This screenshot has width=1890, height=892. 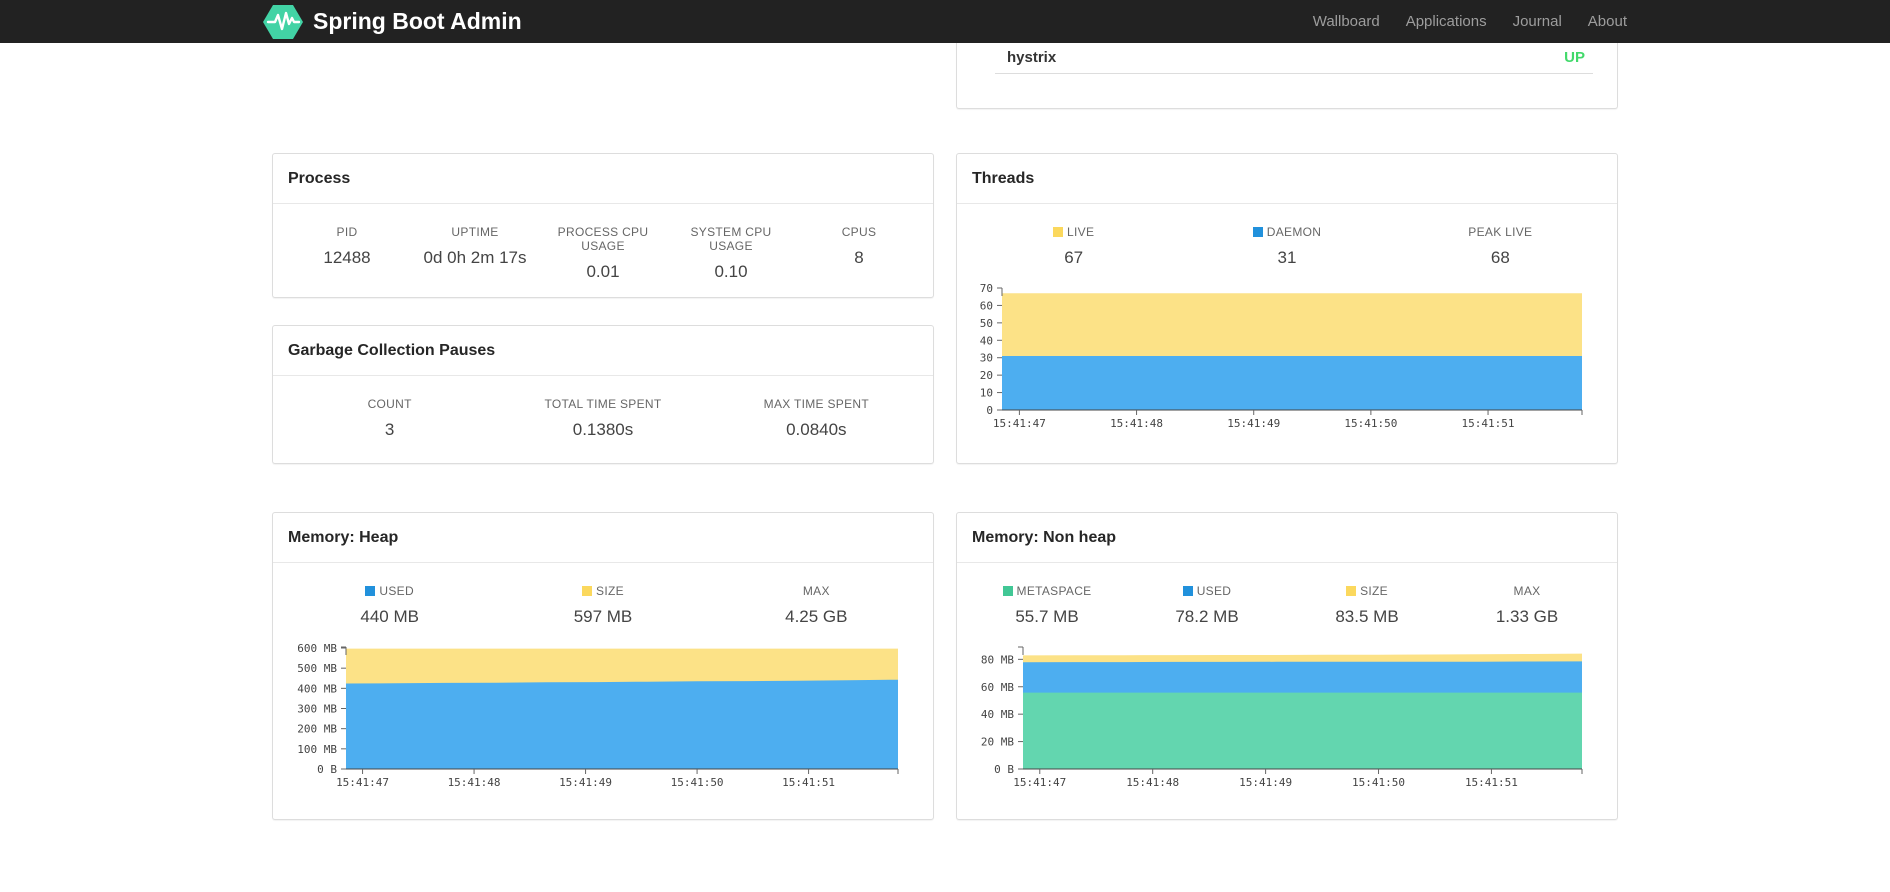 I want to click on svg-text: 70, so click(x=986, y=288).